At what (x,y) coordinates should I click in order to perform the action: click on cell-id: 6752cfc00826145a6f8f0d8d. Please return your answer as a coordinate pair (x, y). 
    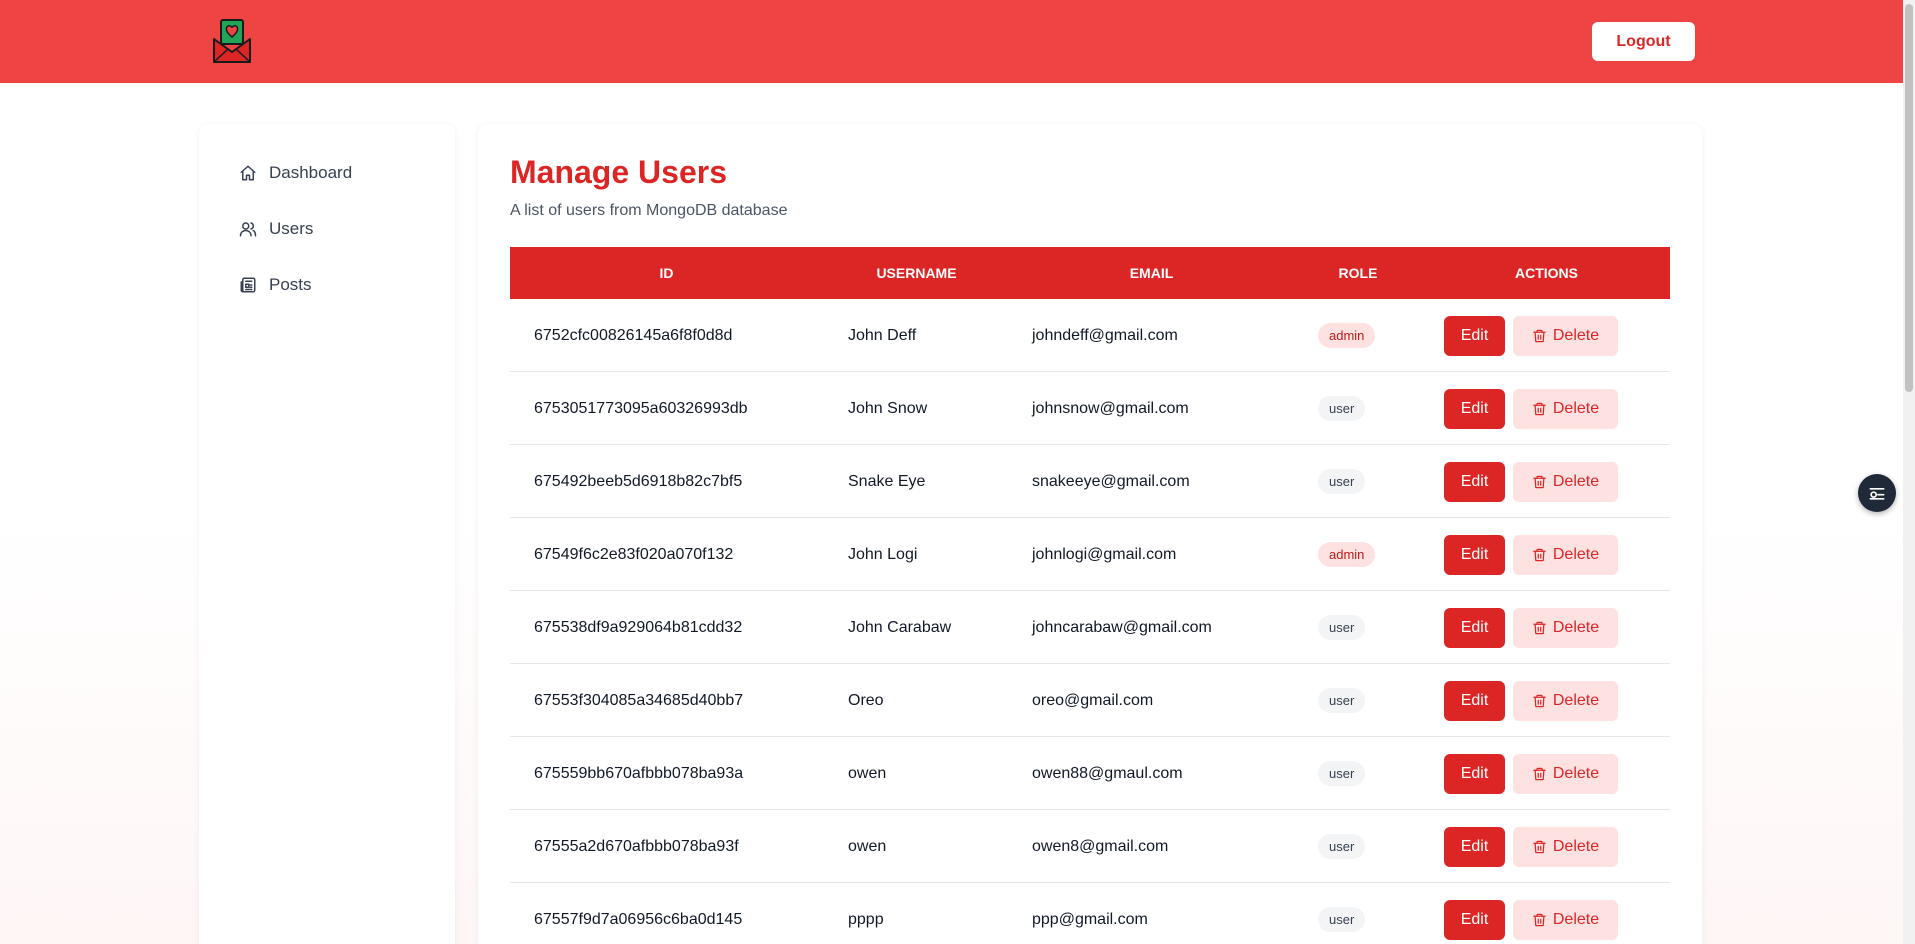
    Looking at the image, I should click on (633, 335).